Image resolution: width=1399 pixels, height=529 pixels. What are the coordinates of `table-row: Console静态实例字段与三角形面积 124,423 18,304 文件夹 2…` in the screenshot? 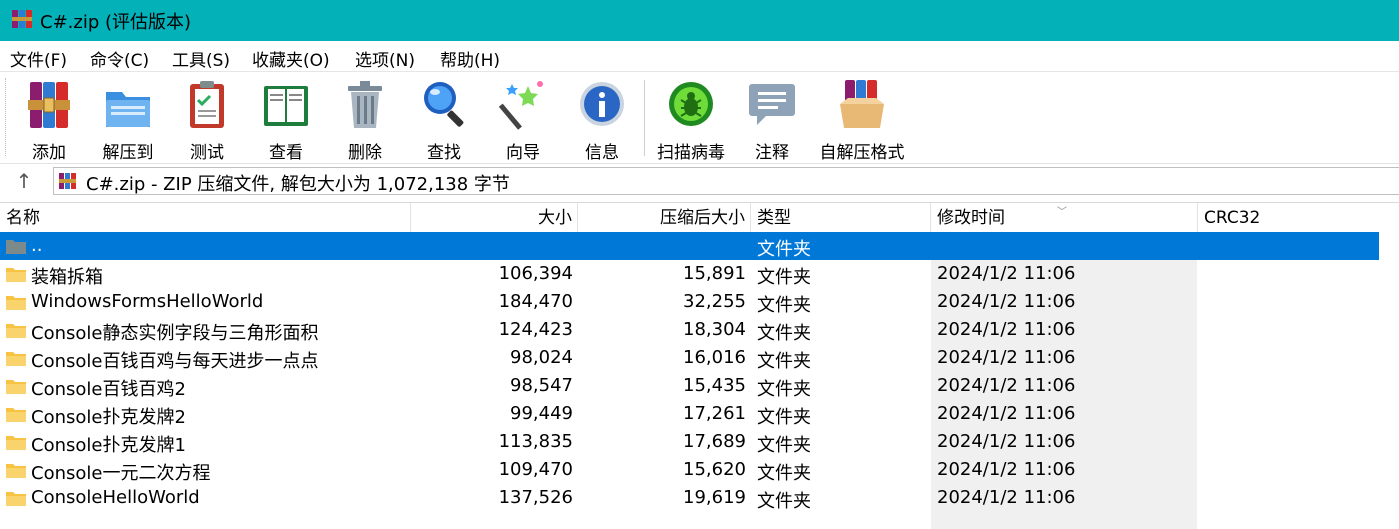 It's located at (699, 330).